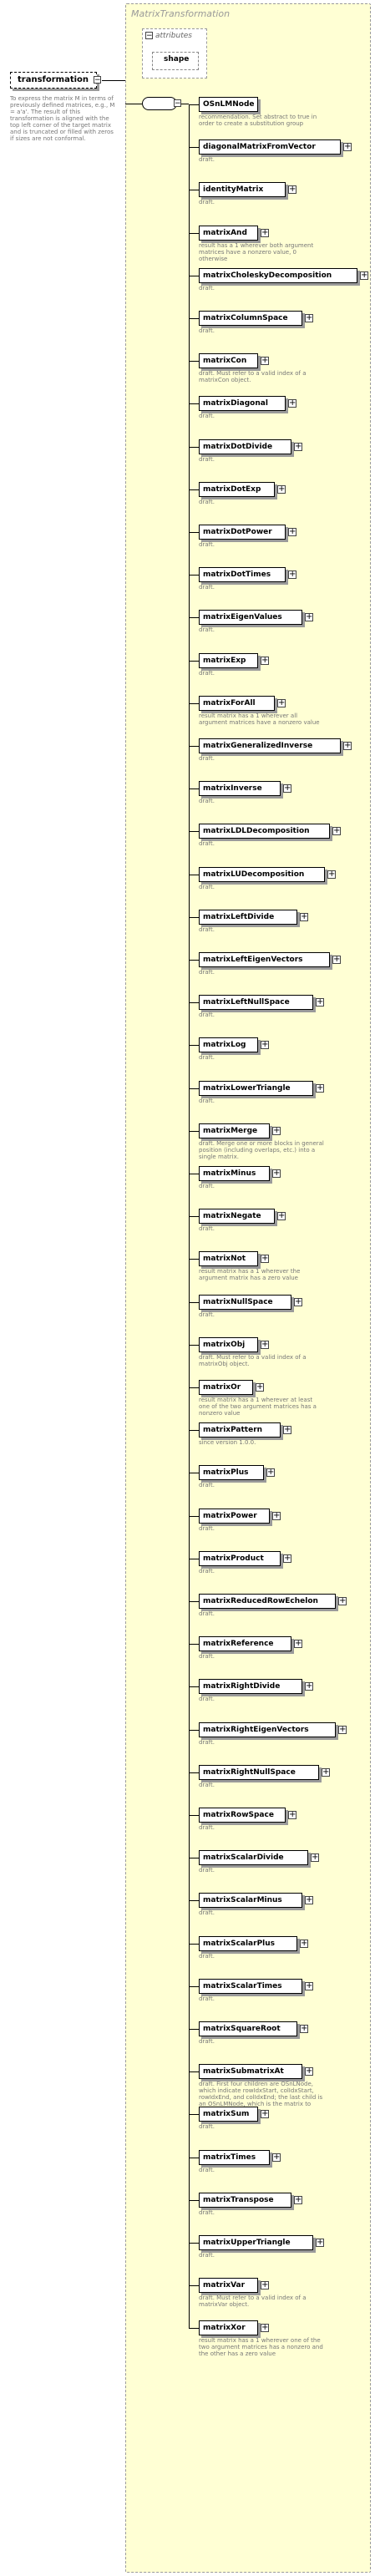 This screenshot has width=375, height=2576. What do you see at coordinates (270, 960) in the screenshot?
I see `child-element: matrixLeftEigenVectors +` at bounding box center [270, 960].